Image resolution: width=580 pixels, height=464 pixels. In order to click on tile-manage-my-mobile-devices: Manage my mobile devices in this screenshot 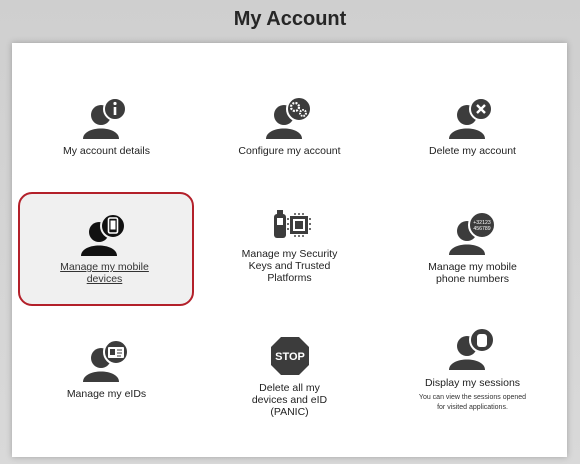, I will do `click(104, 252)`.